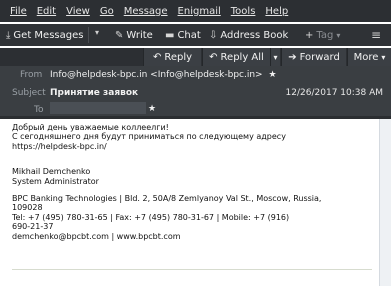 This screenshot has height=286, width=391. Describe the element at coordinates (18, 11) in the screenshot. I see `menu-file: File` at that location.